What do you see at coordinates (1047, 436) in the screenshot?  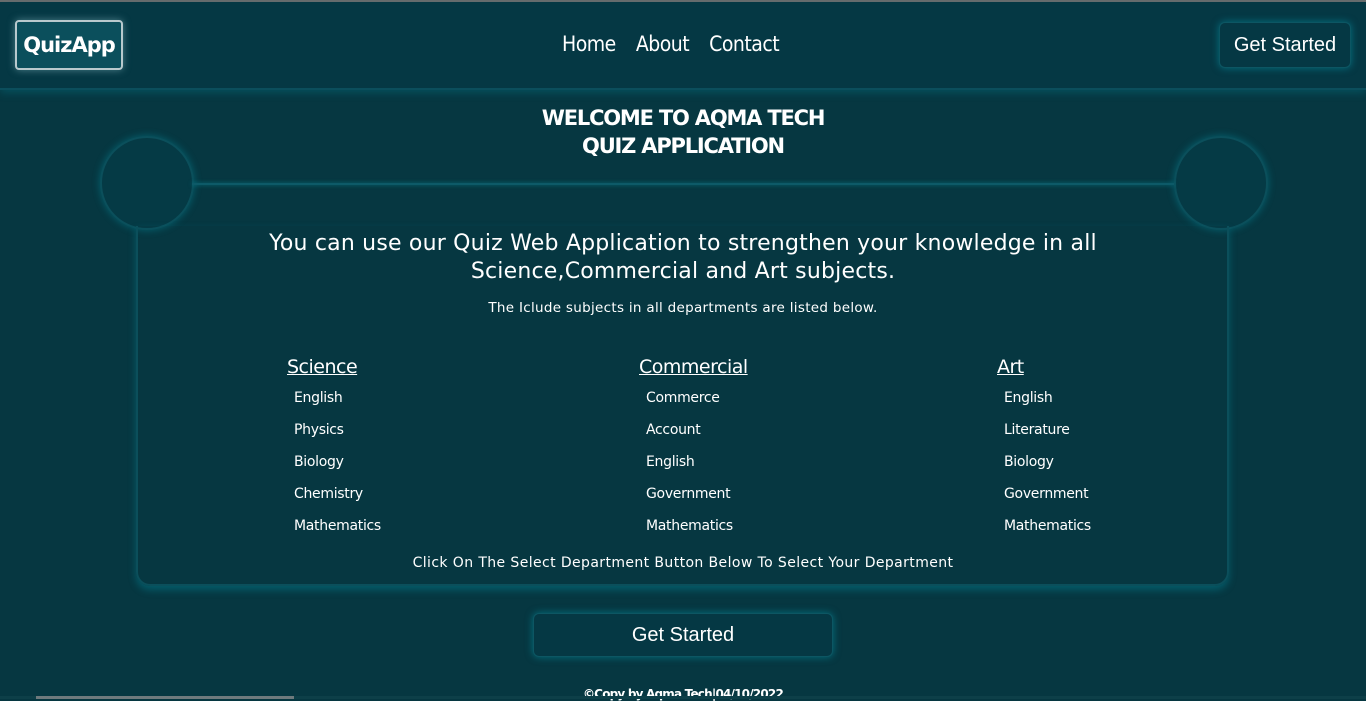 I see `subject-item: Literature` at bounding box center [1047, 436].